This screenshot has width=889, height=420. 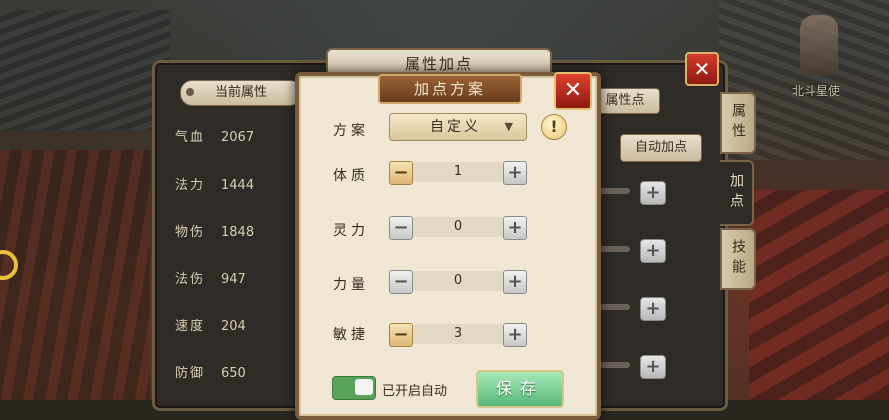 I want to click on auto-enabled-label: 已开启自动, so click(x=415, y=391).